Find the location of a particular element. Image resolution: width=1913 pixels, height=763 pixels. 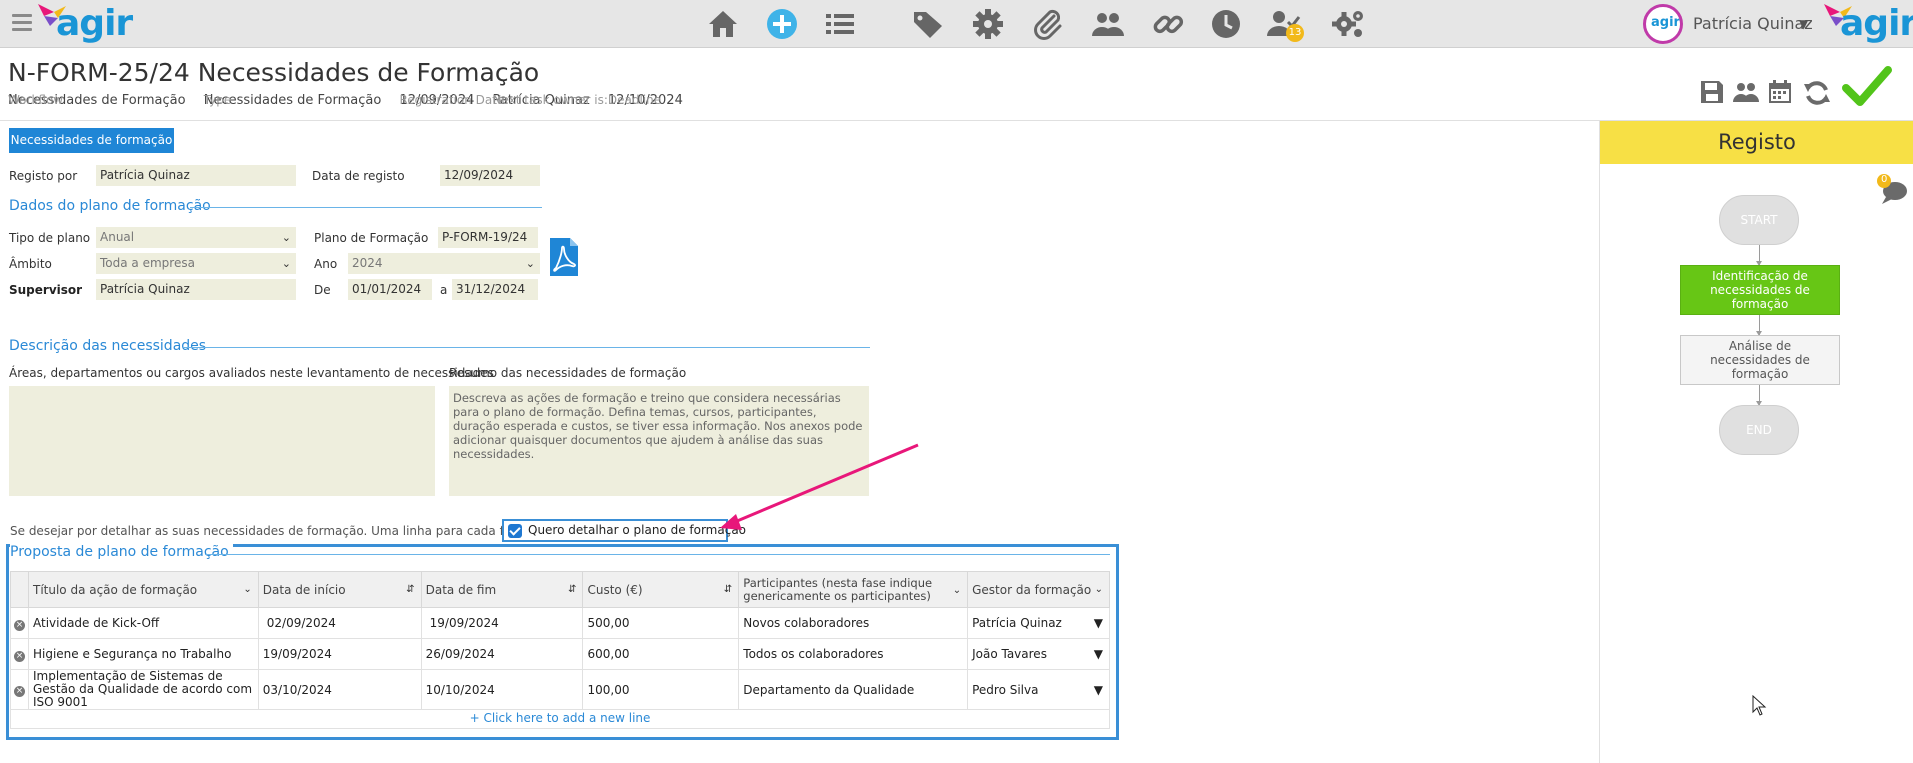

cell-fim: 26/09/2024 is located at coordinates (502, 654).